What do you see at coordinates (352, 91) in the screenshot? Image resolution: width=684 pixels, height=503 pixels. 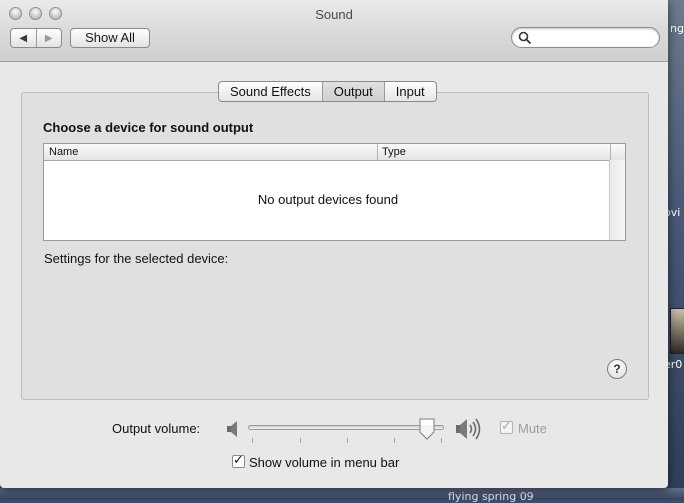 I see `tab-output: Output` at bounding box center [352, 91].